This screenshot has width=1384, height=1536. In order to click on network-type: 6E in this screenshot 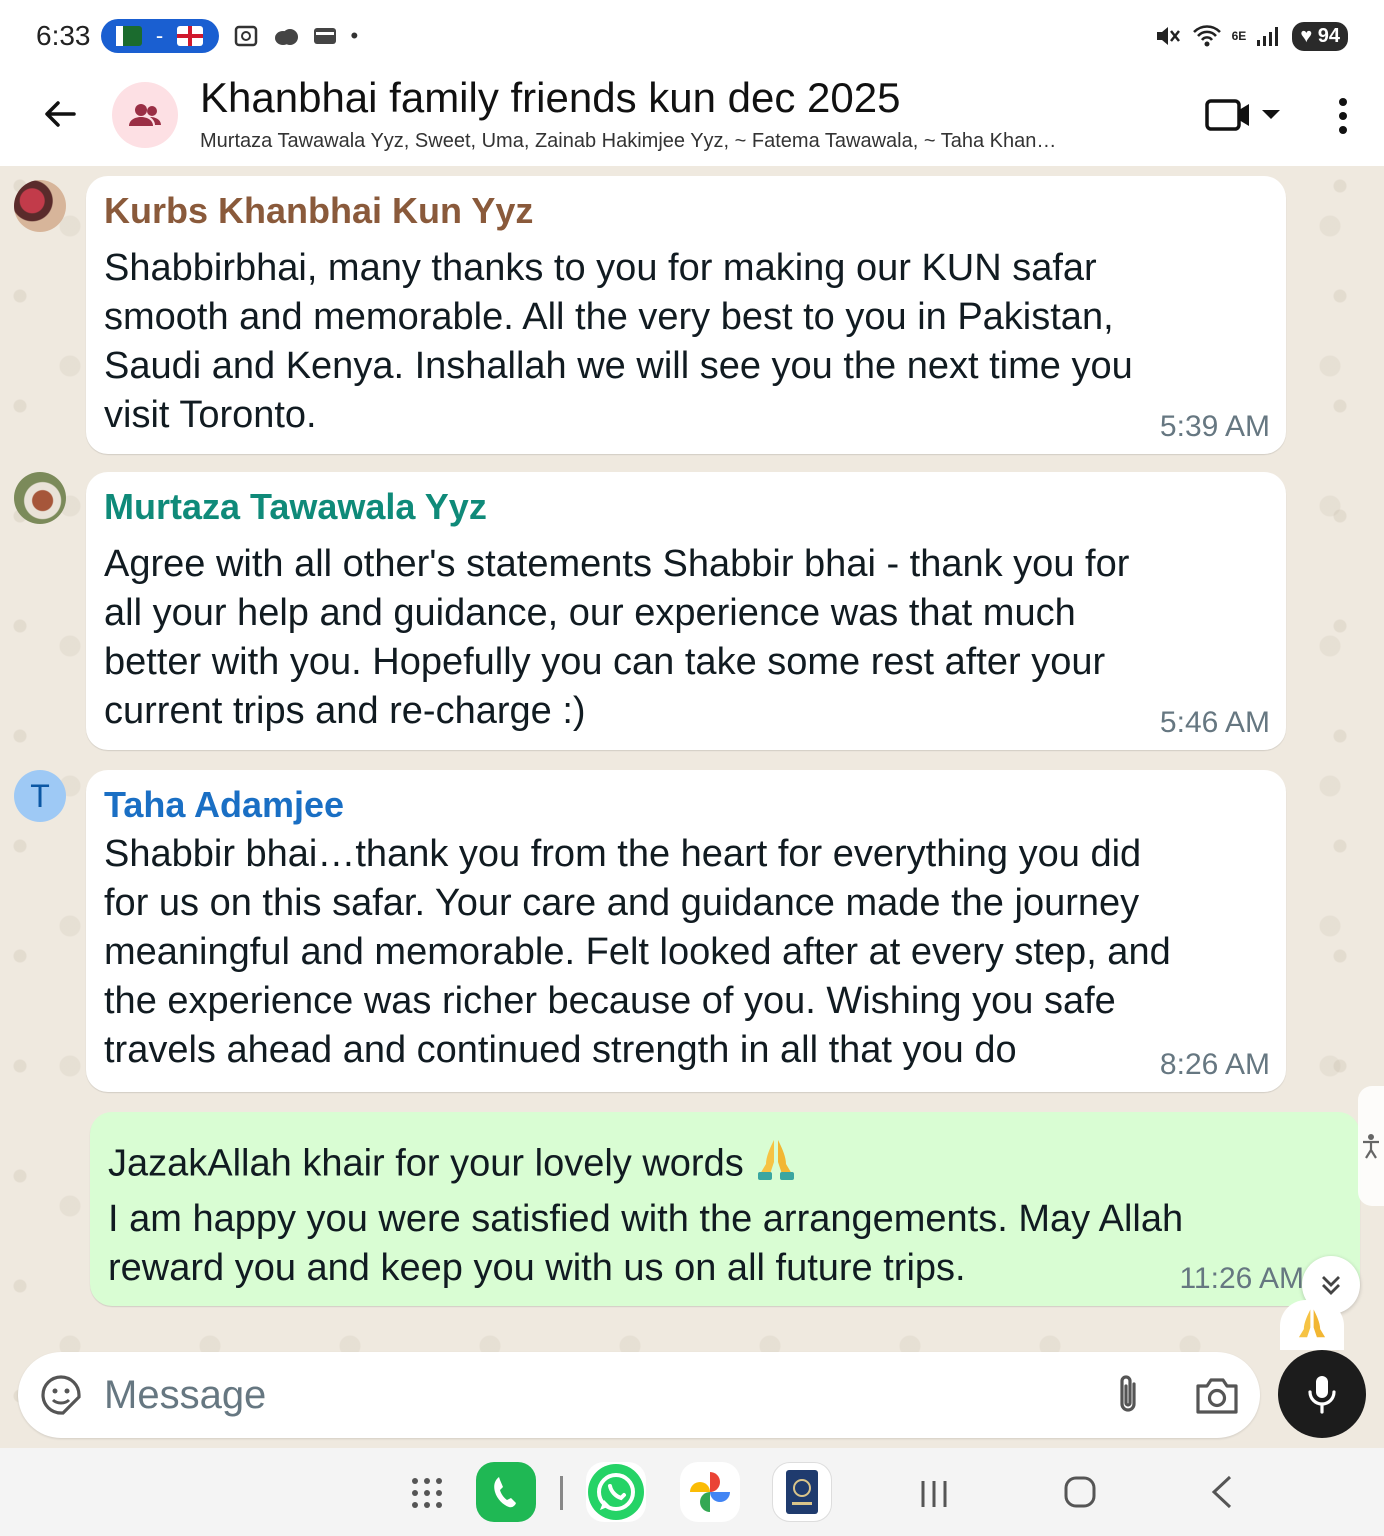, I will do `click(1239, 36)`.